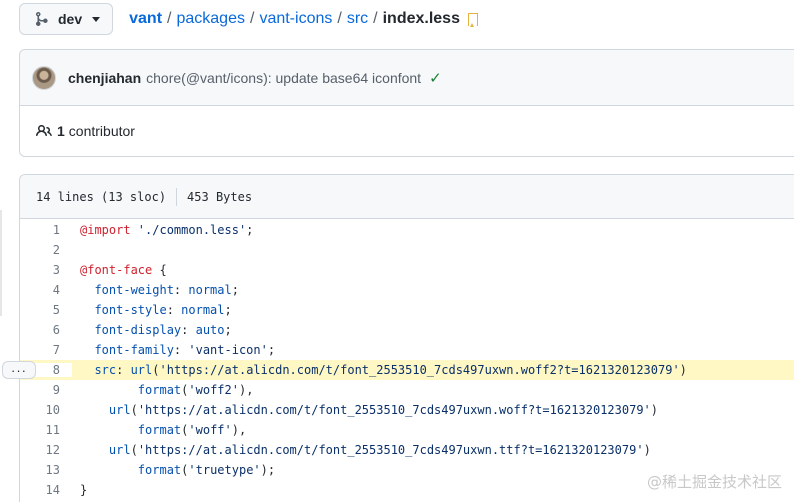 This screenshot has height=502, width=794. Describe the element at coordinates (46, 330) in the screenshot. I see `line-number: 6` at that location.